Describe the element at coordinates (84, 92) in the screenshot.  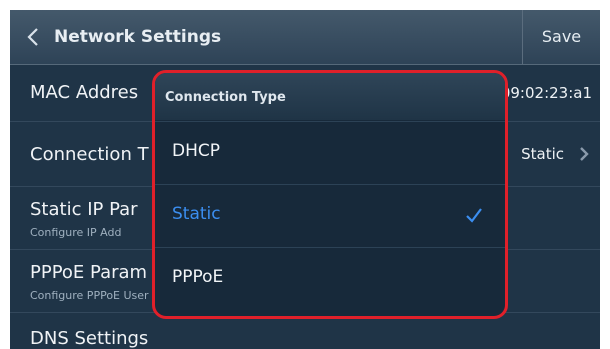
I see `row-label: MAC Addres` at that location.